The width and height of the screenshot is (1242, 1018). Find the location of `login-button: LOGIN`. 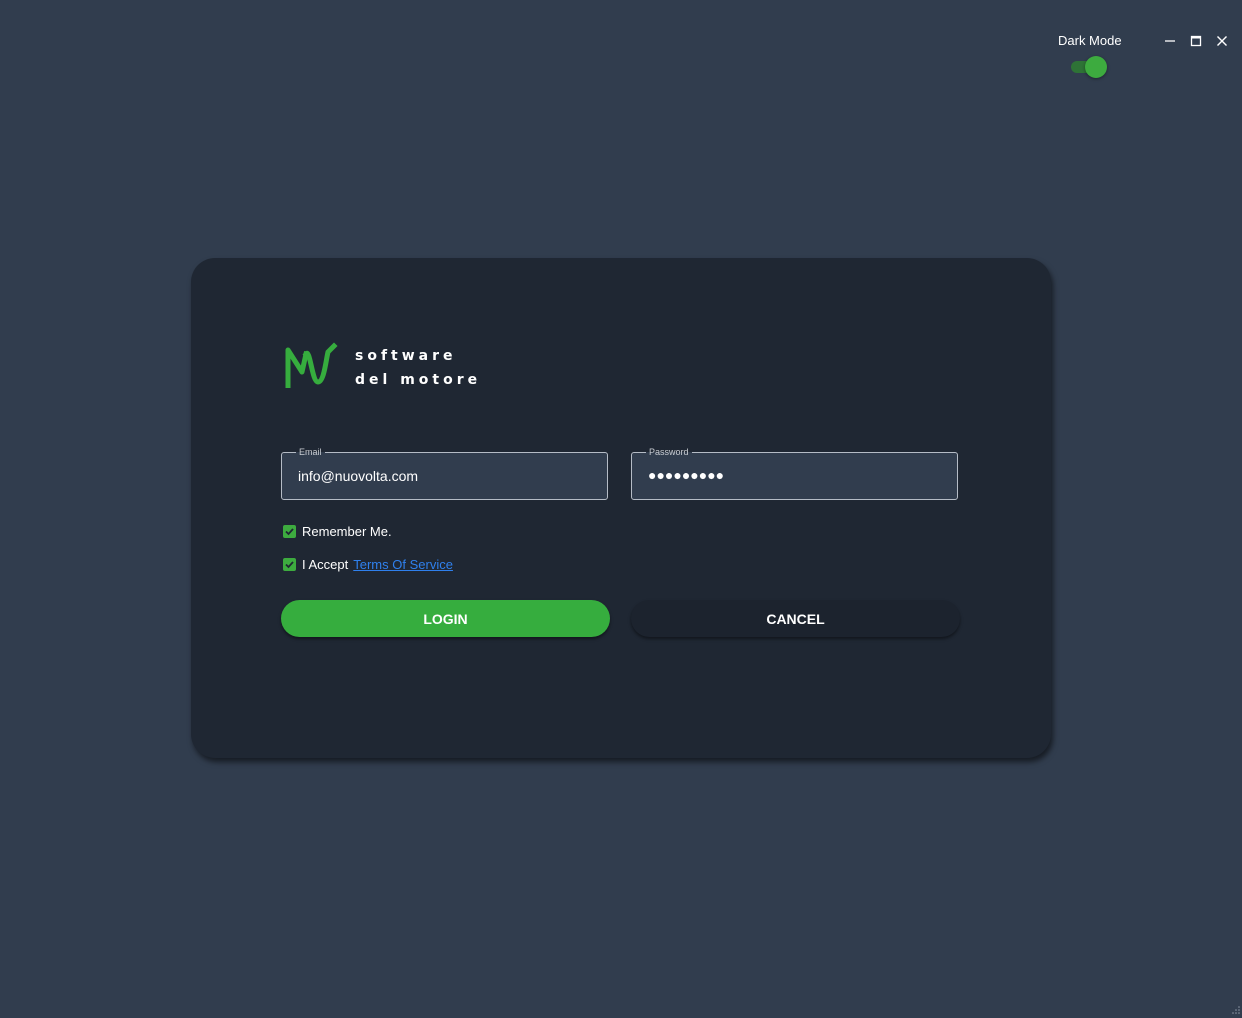

login-button: LOGIN is located at coordinates (445, 618).